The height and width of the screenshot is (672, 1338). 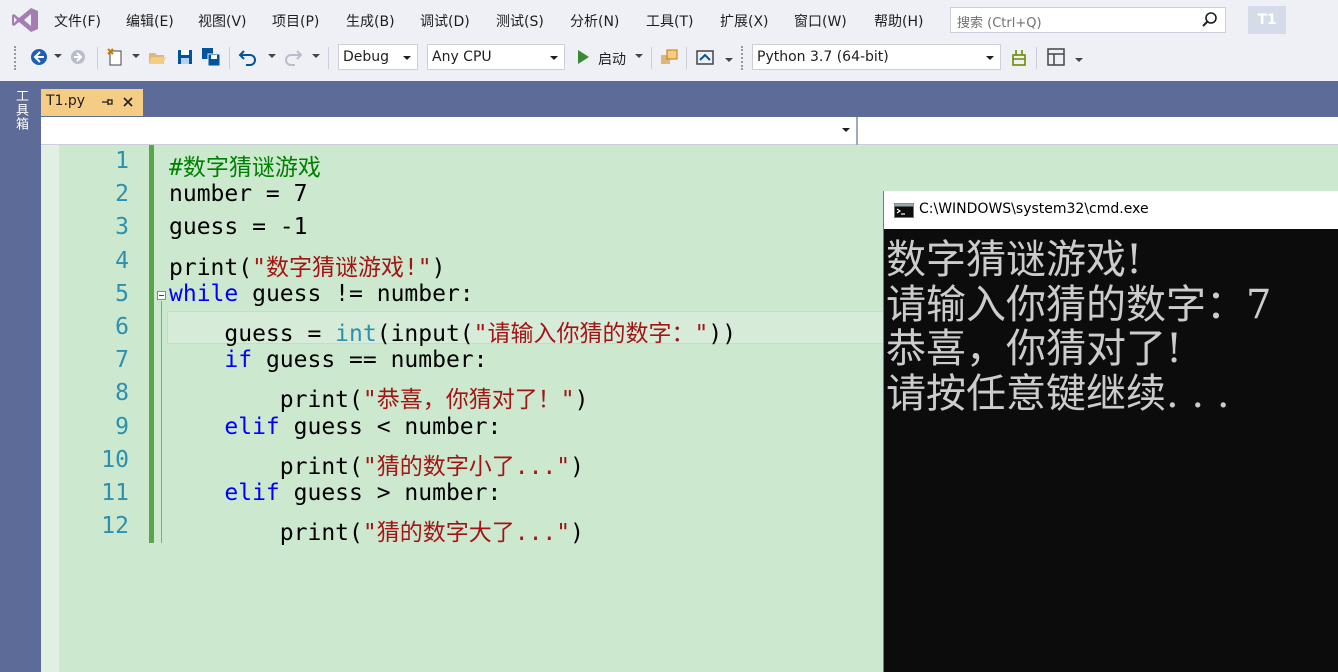 What do you see at coordinates (356, 334) in the screenshot?
I see `code-token: int` at bounding box center [356, 334].